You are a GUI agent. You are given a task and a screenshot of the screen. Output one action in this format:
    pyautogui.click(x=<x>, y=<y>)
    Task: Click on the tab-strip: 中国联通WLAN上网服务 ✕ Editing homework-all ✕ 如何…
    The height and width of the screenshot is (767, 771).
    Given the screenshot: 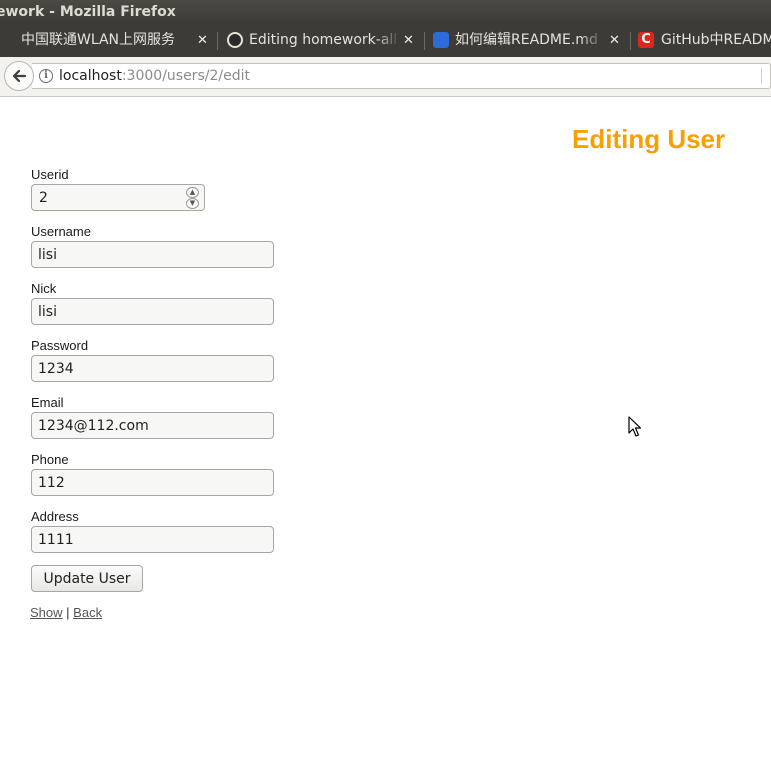 What is the action you would take?
    pyautogui.click(x=385, y=40)
    